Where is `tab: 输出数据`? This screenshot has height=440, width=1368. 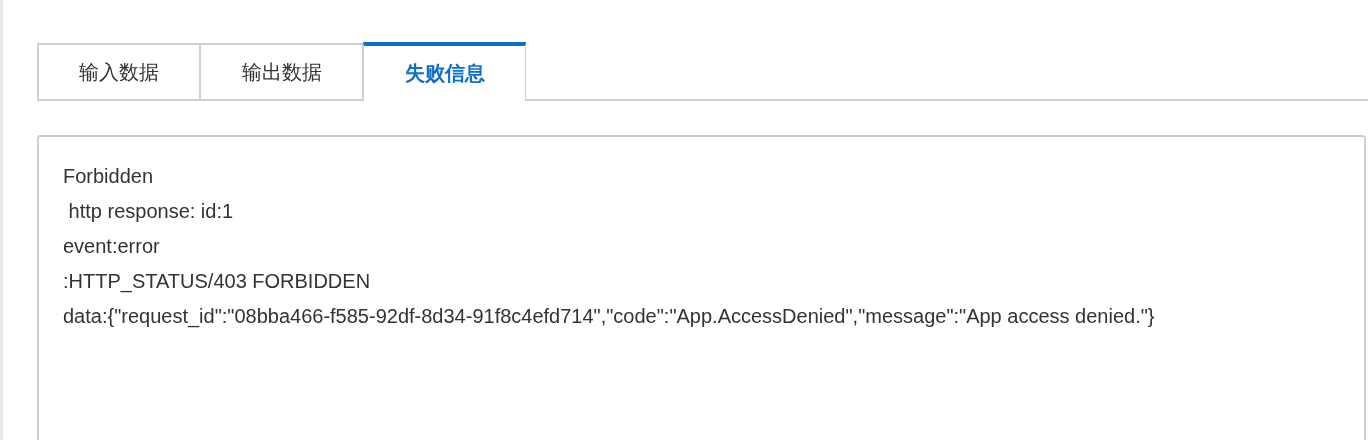
tab: 输出数据 is located at coordinates (281, 72).